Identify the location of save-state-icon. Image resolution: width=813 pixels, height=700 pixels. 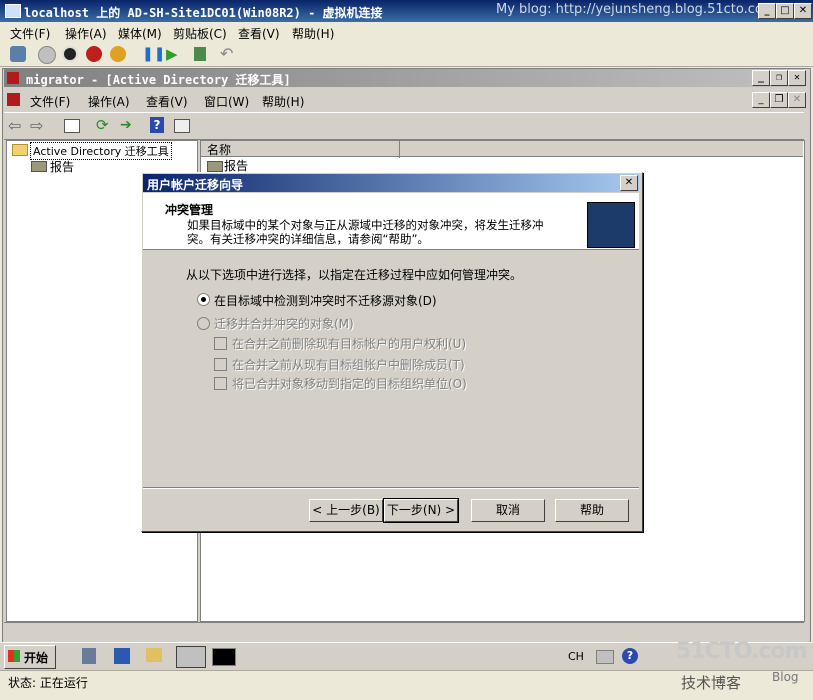
(118, 54).